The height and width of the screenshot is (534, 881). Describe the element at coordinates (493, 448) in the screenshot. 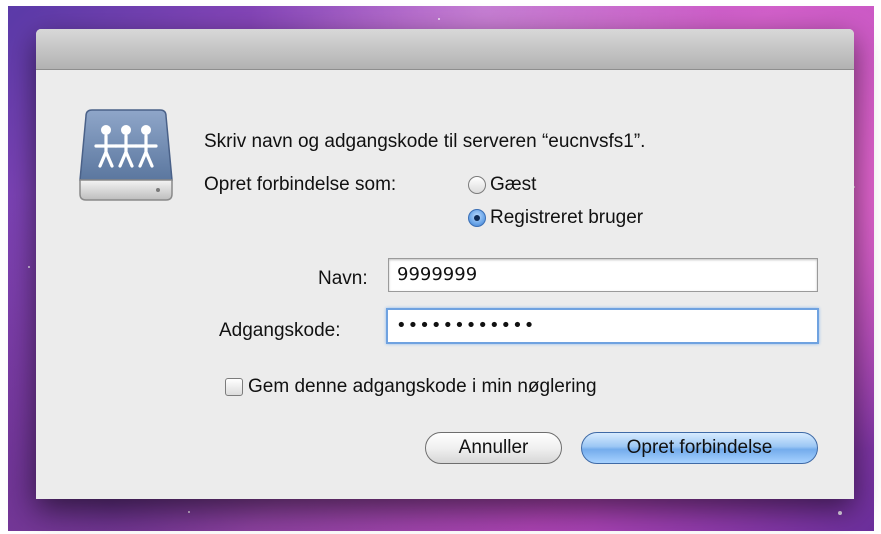

I see `cancel-button: Annuller` at that location.